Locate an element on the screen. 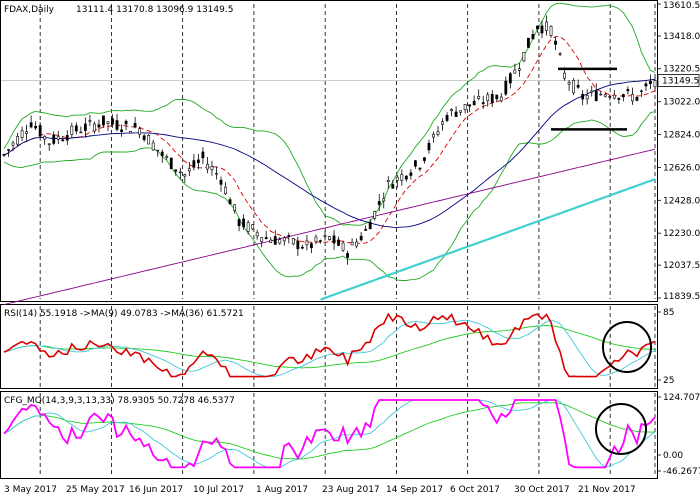 This screenshot has width=700, height=500. date-tick-label: 25 May 2017 is located at coordinates (95, 490).